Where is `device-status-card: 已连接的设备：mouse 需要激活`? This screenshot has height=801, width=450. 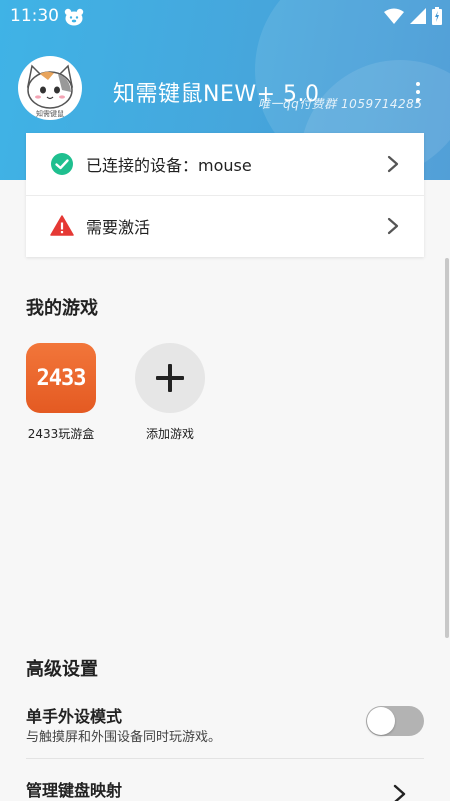 device-status-card: 已连接的设备：mouse 需要激活 is located at coordinates (225, 195).